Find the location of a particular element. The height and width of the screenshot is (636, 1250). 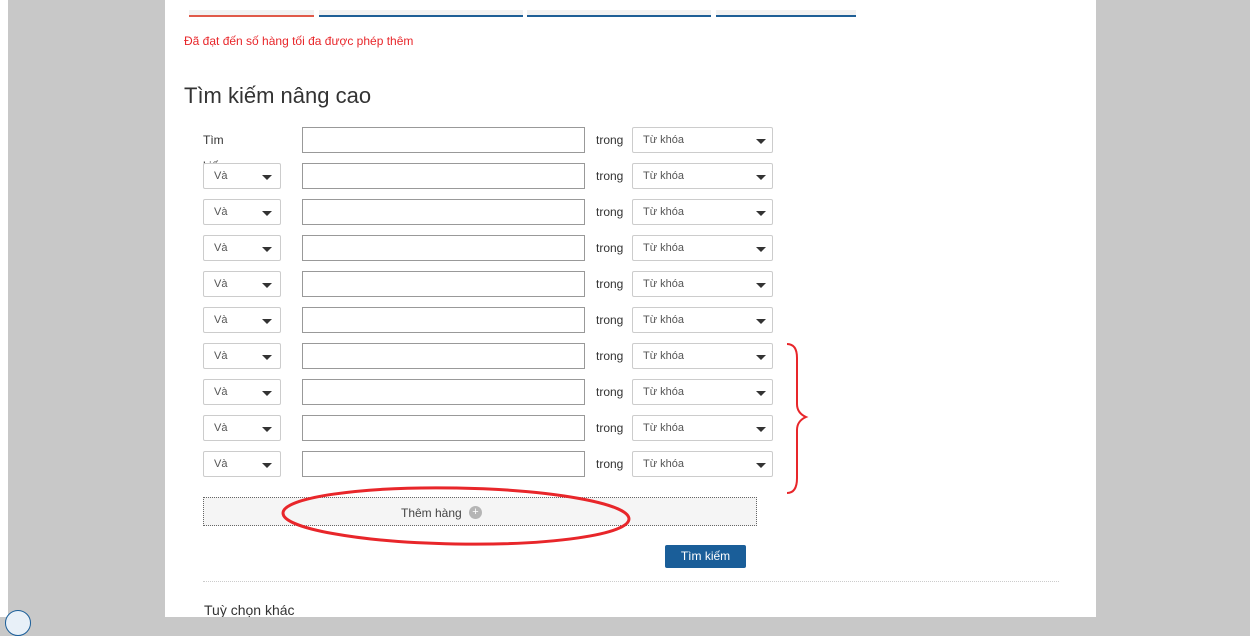

plus-circle-icon: + is located at coordinates (475, 512).